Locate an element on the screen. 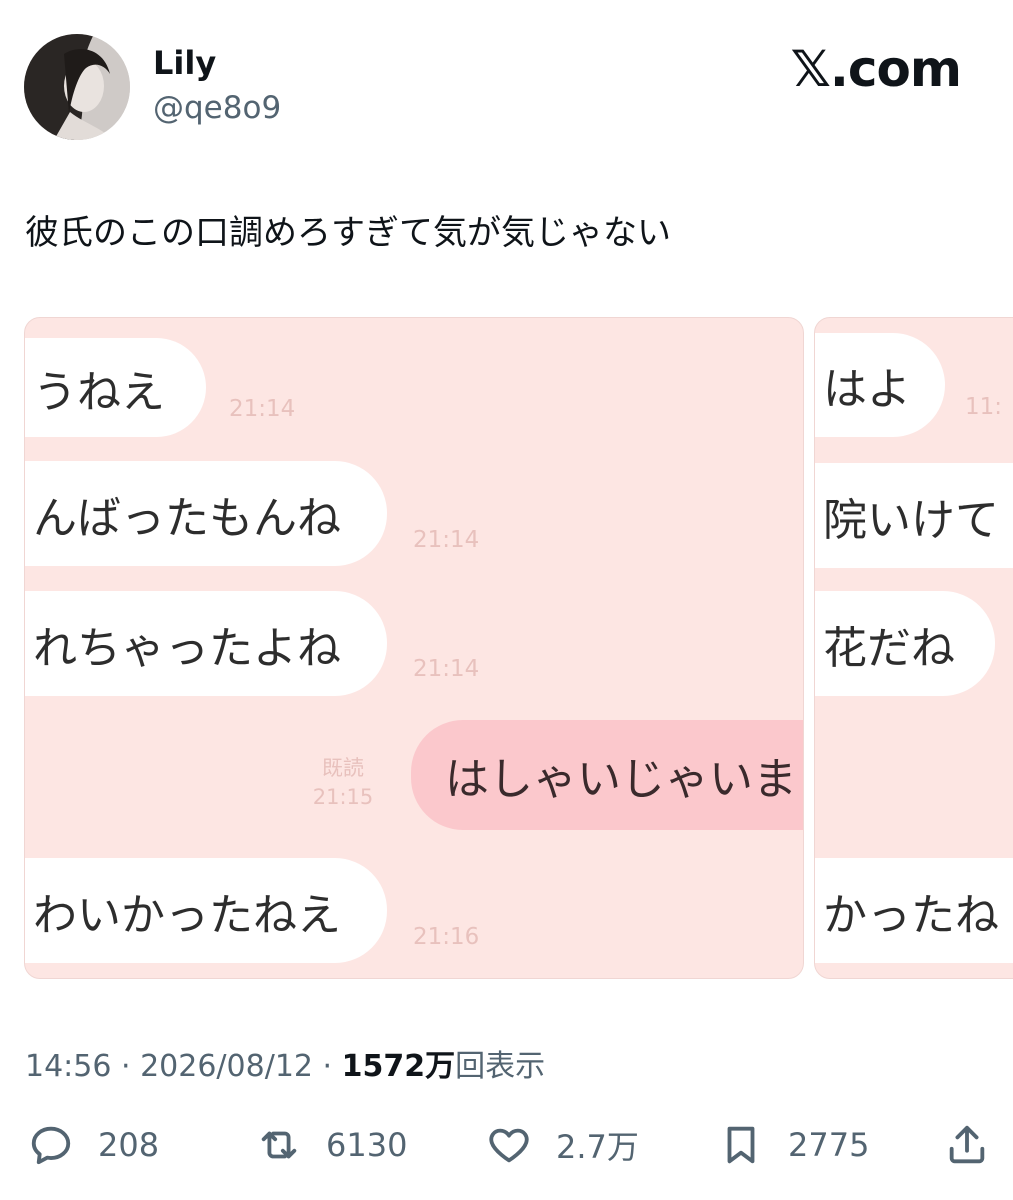 The width and height of the screenshot is (1013, 1200). chat-bubble: はよ is located at coordinates (880, 385).